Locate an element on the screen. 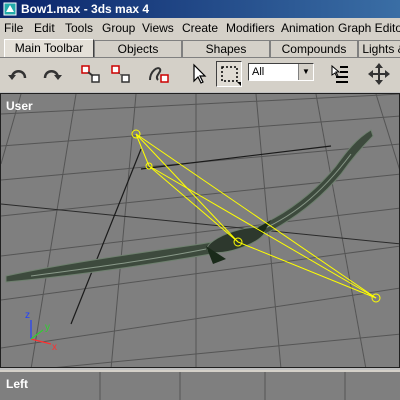  menu-group: Group is located at coordinates (118, 28).